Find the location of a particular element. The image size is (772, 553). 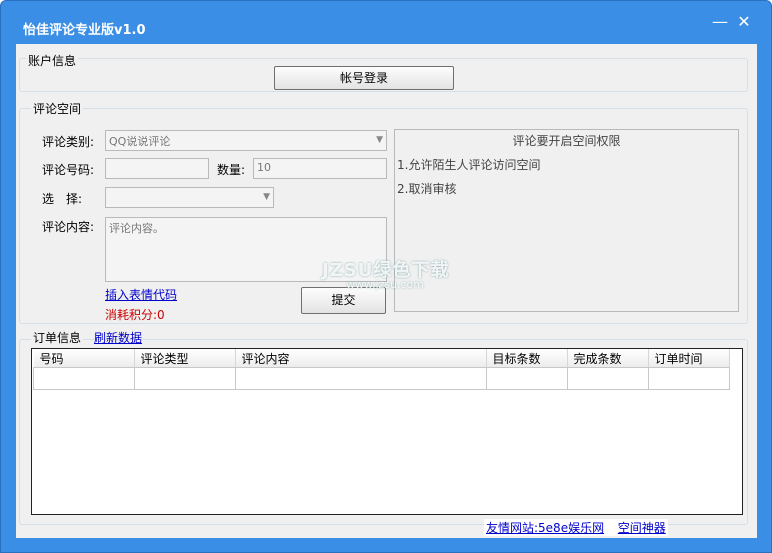

column-header: 评论内容 is located at coordinates (361, 358).